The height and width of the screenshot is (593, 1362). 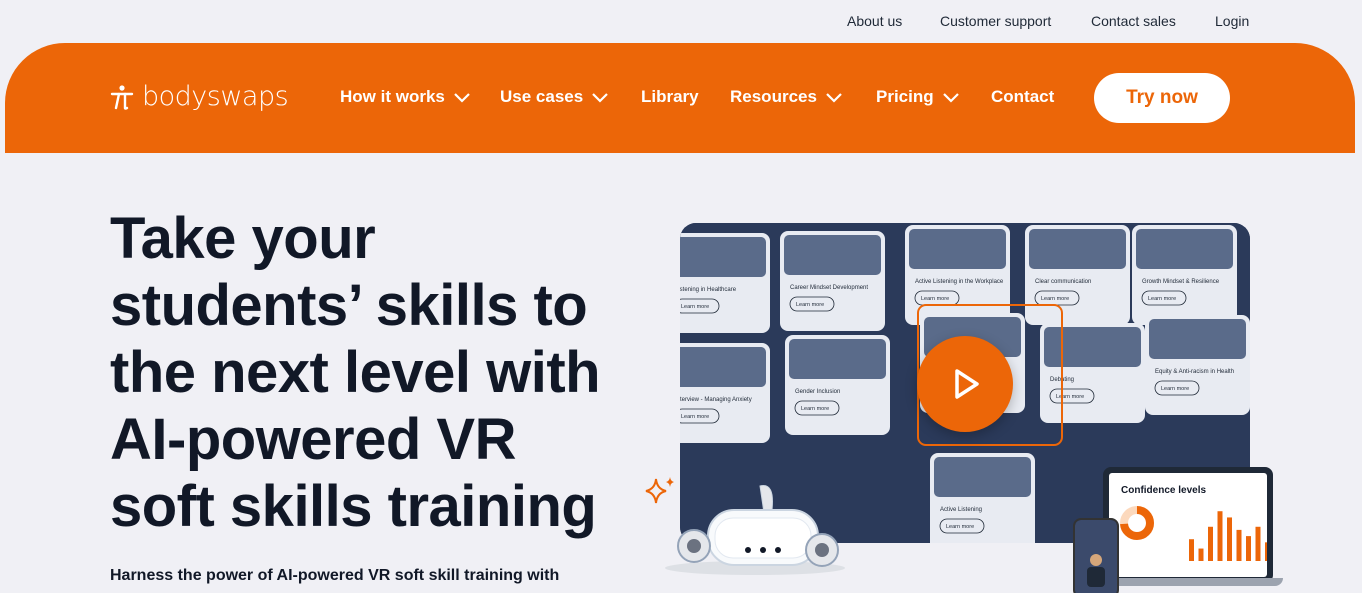 I want to click on nav-label: Pricing, so click(x=905, y=96).